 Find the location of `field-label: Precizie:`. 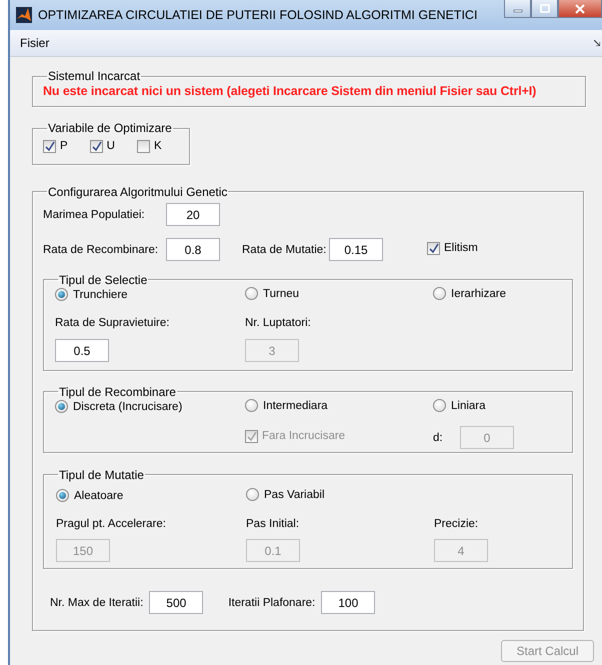

field-label: Precizie: is located at coordinates (457, 524).